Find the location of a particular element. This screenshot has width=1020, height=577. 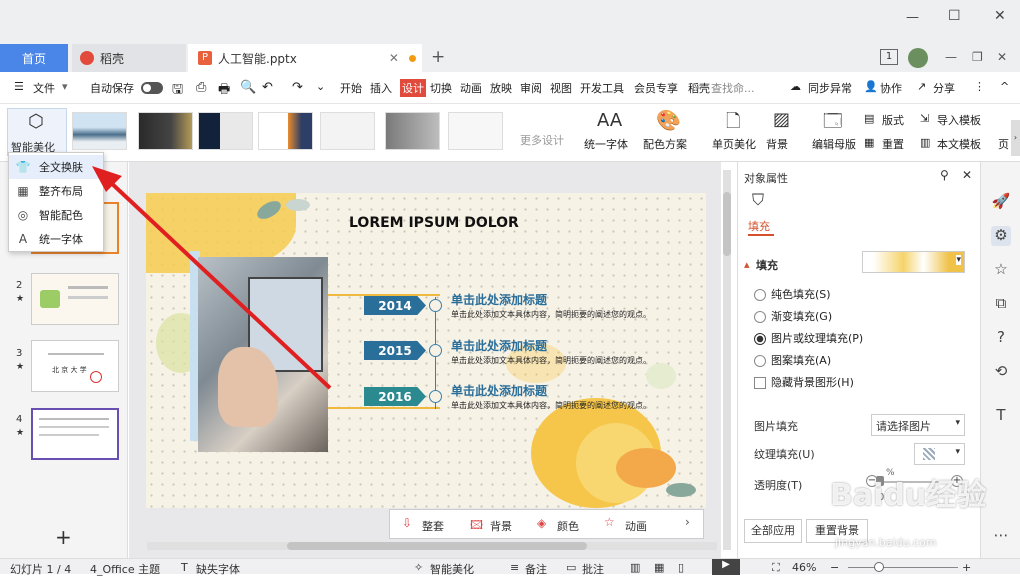

beautify-icon: ✧ is located at coordinates (419, 567).